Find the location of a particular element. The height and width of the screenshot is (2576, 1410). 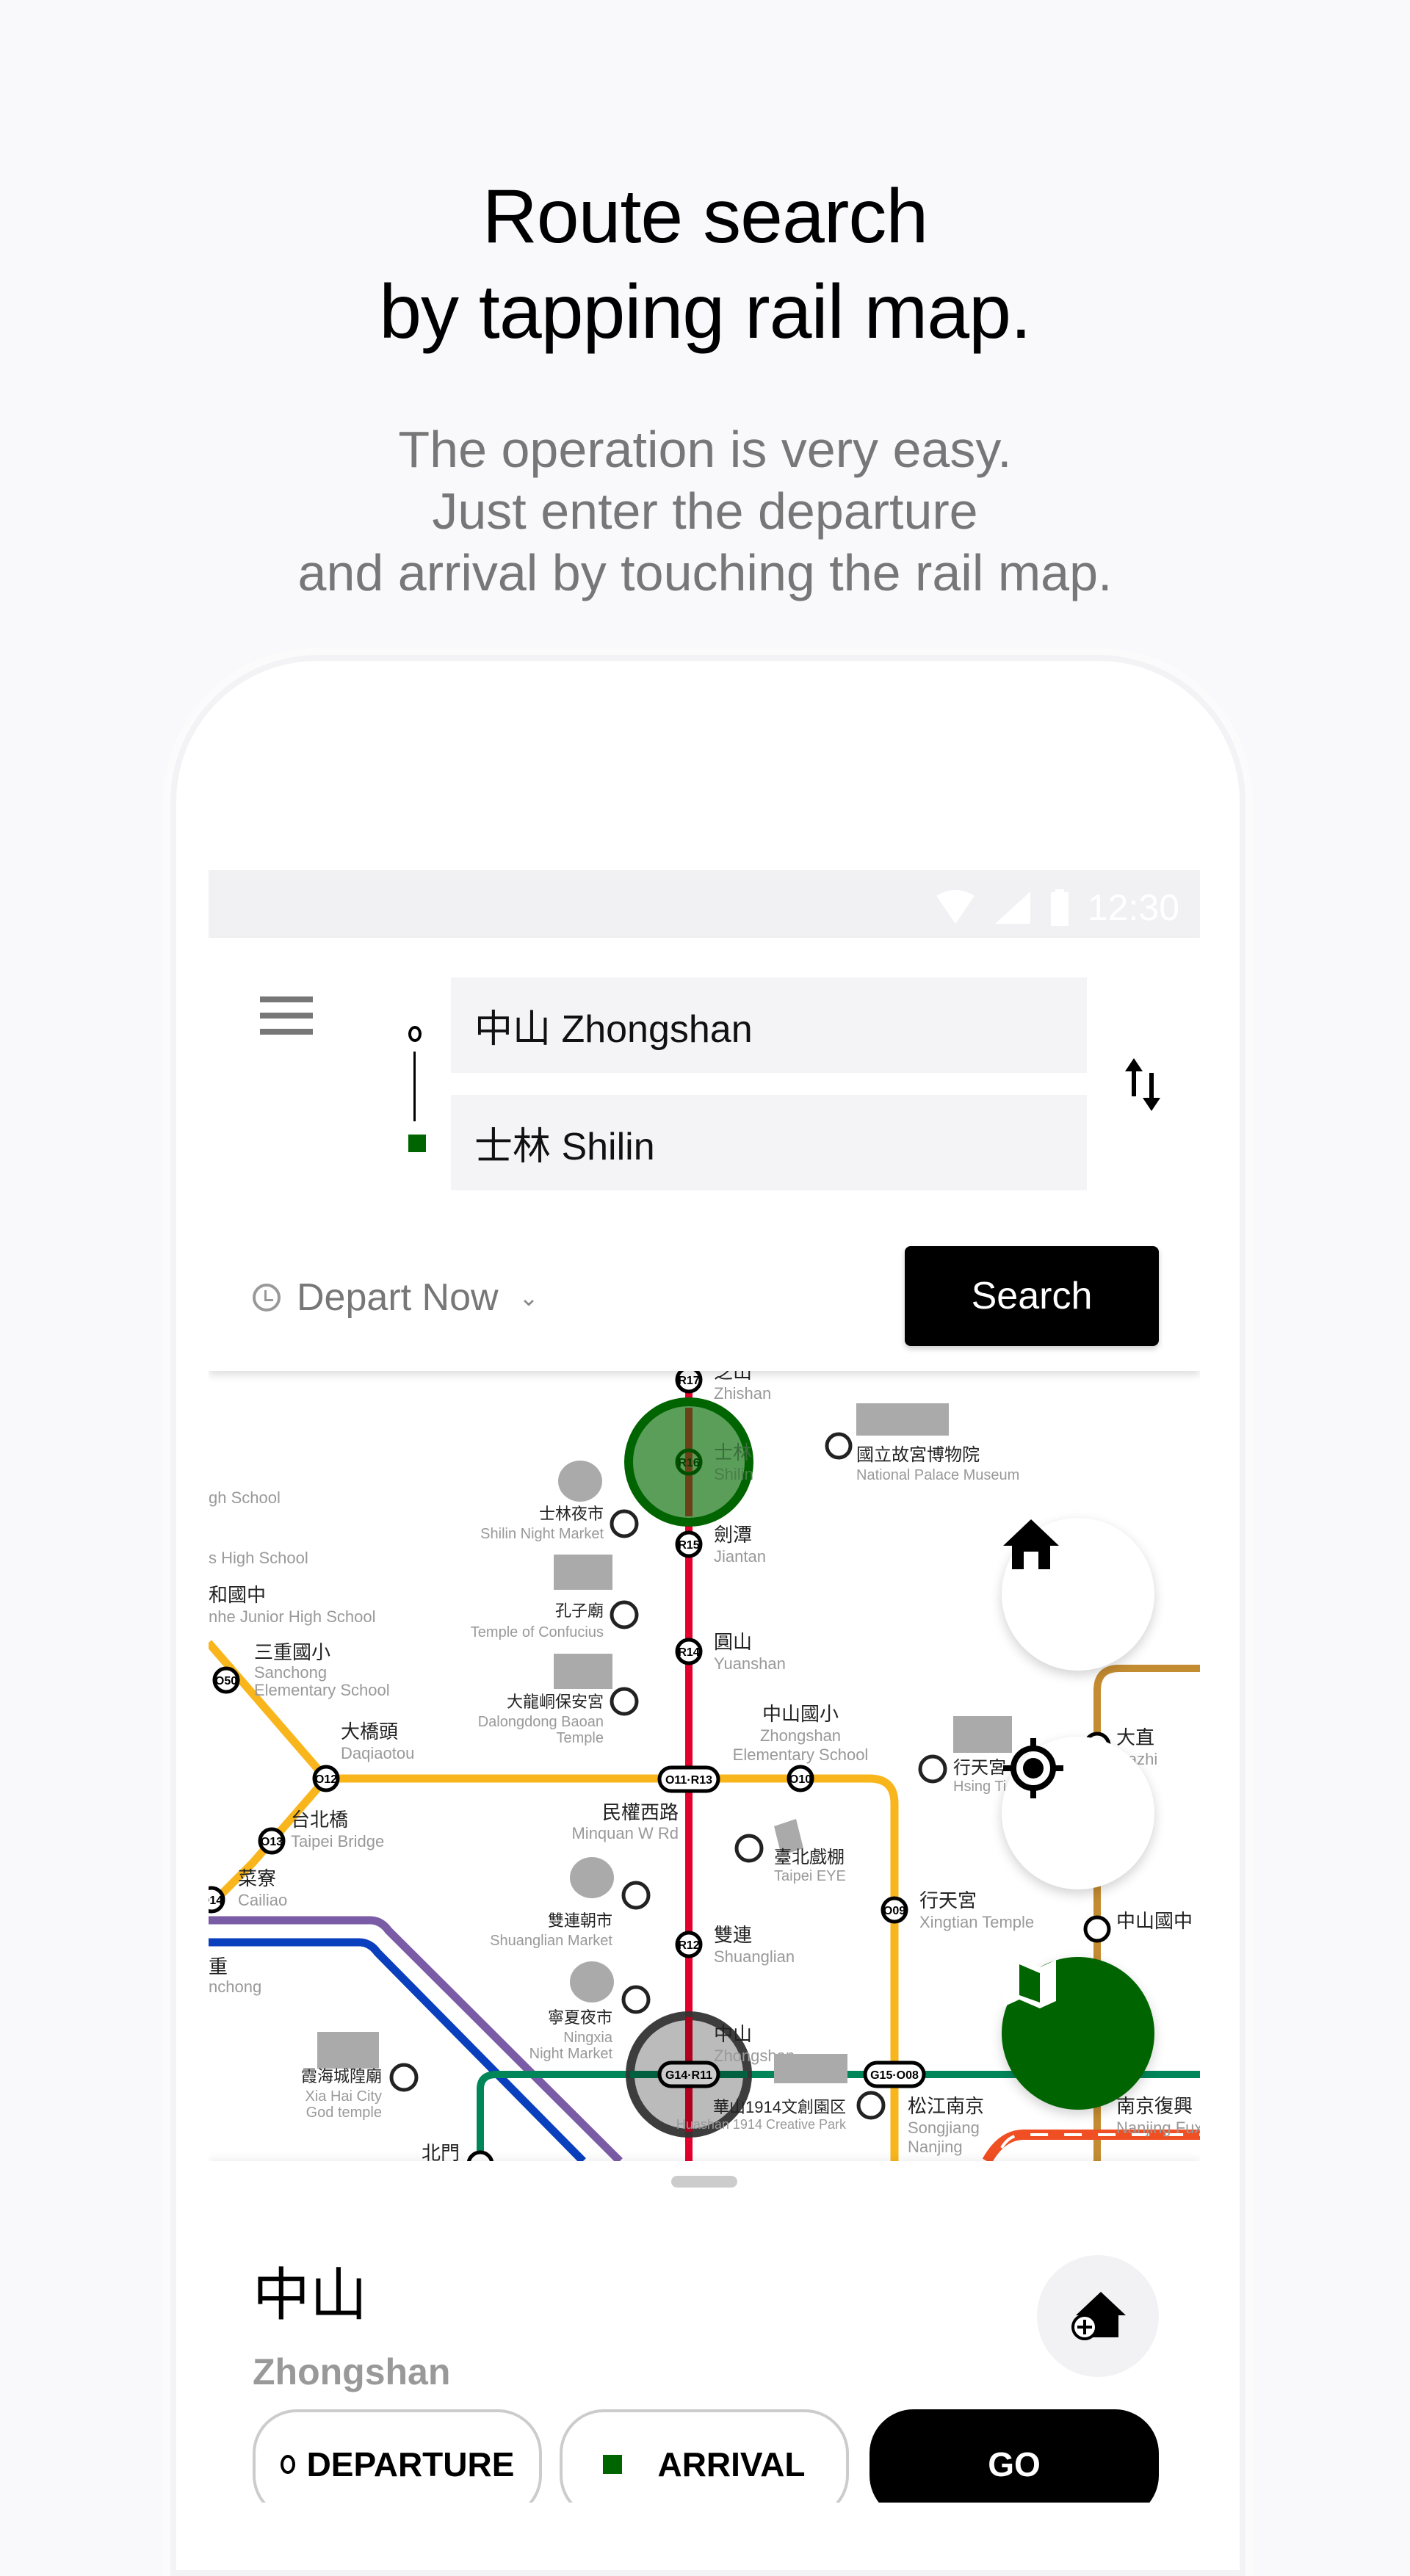

subtitle-line-3: and arrival by touching the rail map. is located at coordinates (705, 572).